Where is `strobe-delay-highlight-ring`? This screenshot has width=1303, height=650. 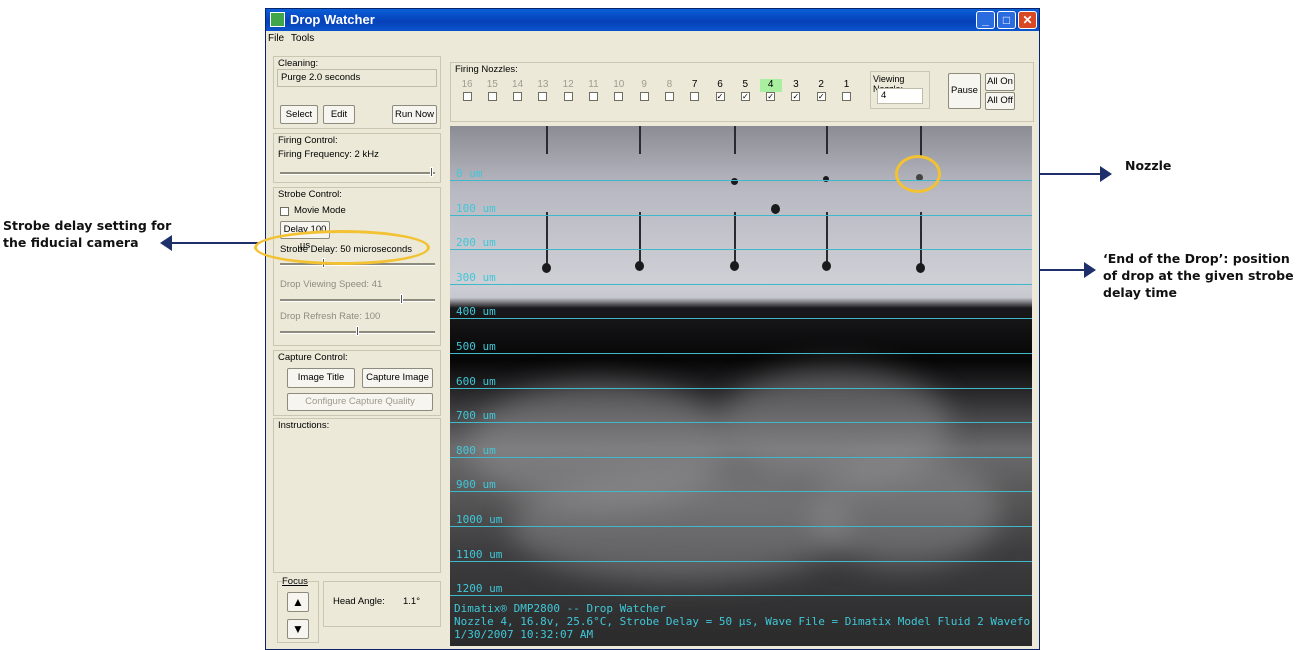 strobe-delay-highlight-ring is located at coordinates (342, 247).